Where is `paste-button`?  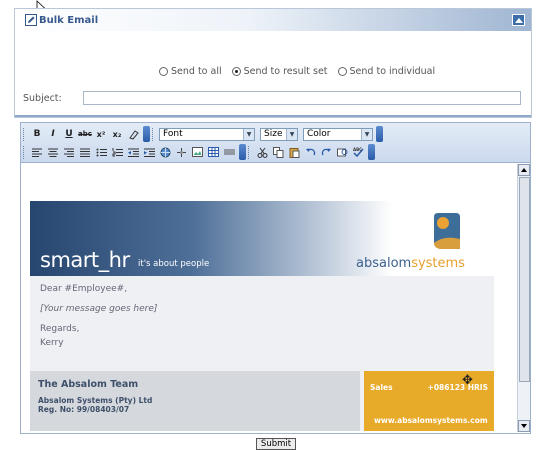
paste-button is located at coordinates (294, 152).